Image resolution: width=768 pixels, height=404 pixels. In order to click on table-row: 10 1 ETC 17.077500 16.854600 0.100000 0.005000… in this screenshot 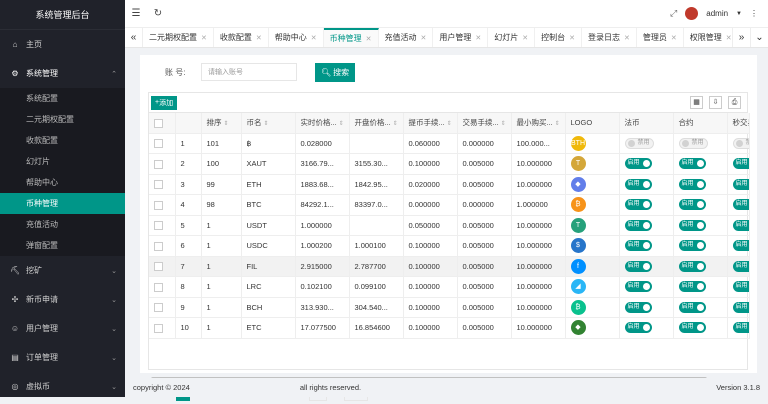, I will do `click(449, 328)`.